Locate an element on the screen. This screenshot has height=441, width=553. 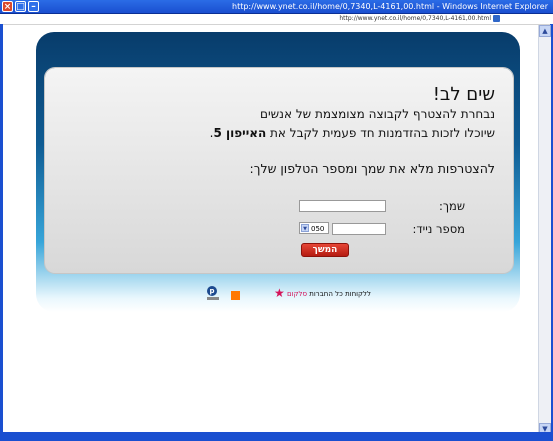
form-instruction: להצטרפות מלא את שמך ומספר הטלפון שלך: is located at coordinates (372, 168).